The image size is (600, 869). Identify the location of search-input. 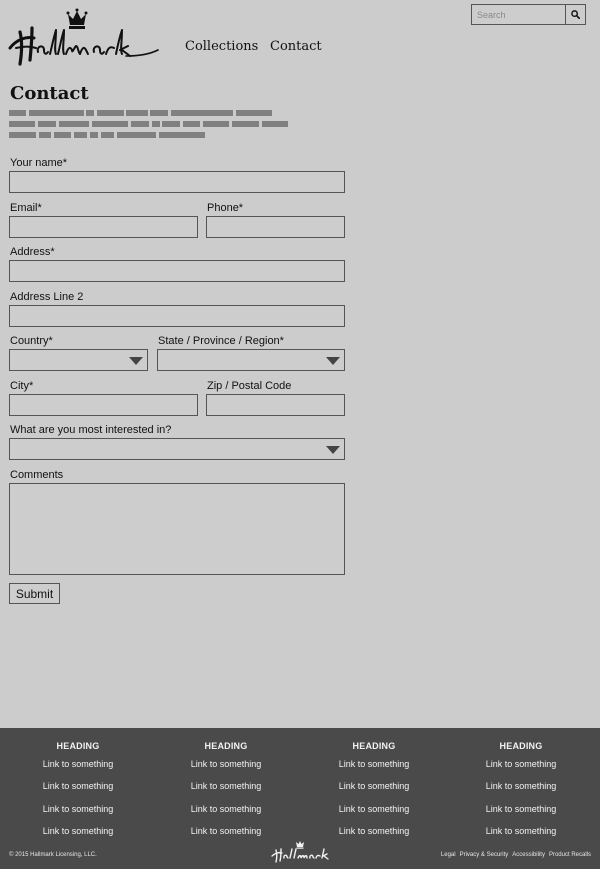
(518, 14).